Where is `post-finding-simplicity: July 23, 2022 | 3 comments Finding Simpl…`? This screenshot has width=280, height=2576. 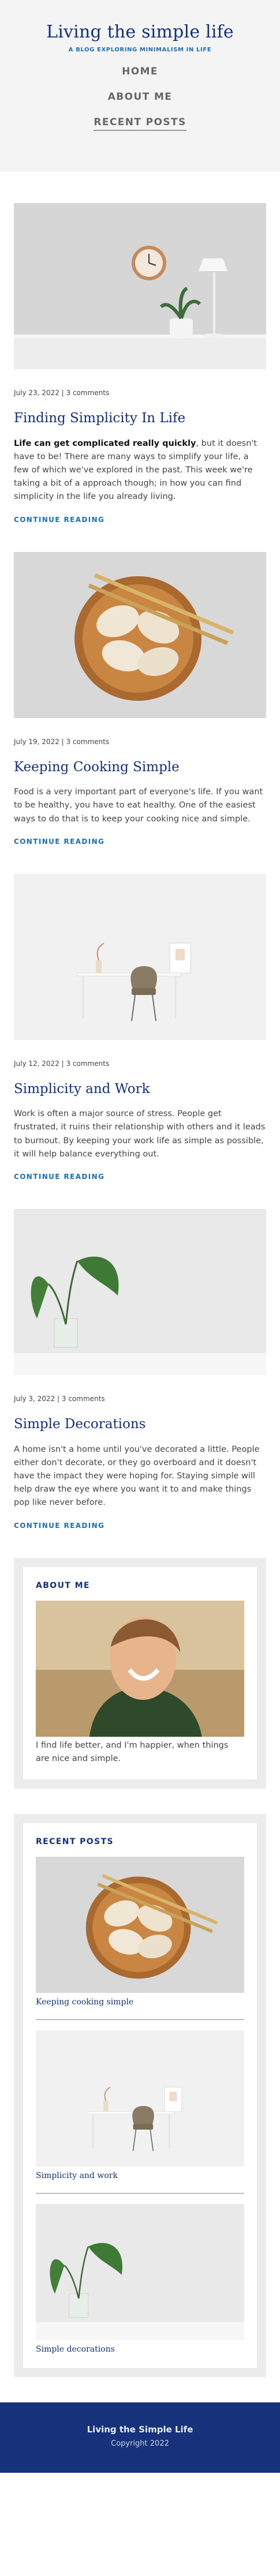
post-finding-simplicity: July 23, 2022 | 3 comments Finding Simpl… is located at coordinates (140, 363).